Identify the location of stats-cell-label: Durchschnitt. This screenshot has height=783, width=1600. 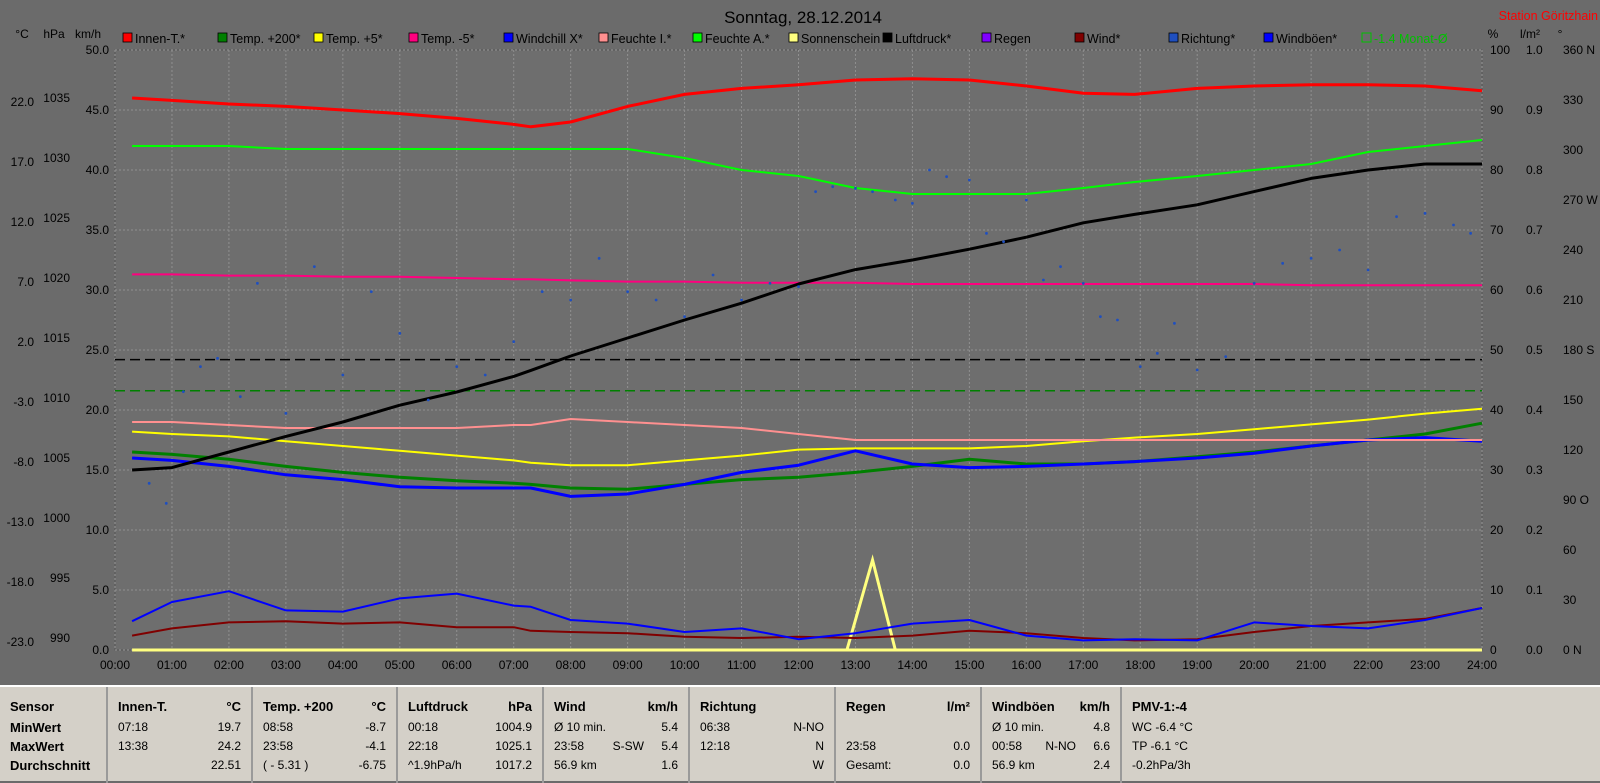
(50, 765).